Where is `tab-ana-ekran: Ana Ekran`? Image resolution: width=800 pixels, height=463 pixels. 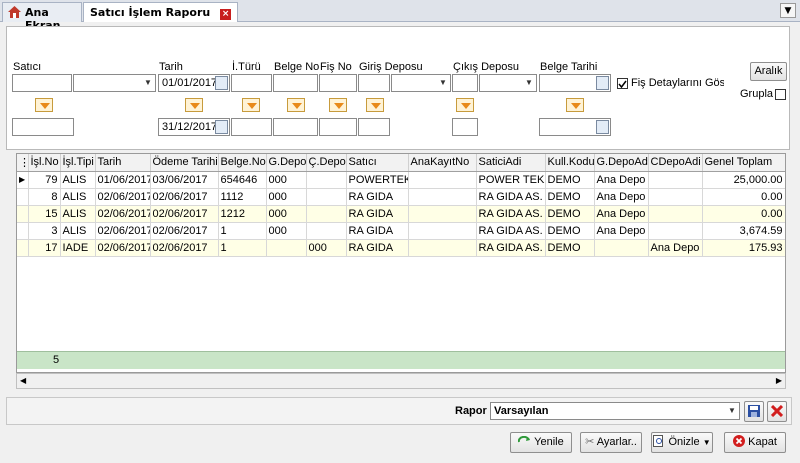 tab-ana-ekran: Ana Ekran is located at coordinates (42, 17).